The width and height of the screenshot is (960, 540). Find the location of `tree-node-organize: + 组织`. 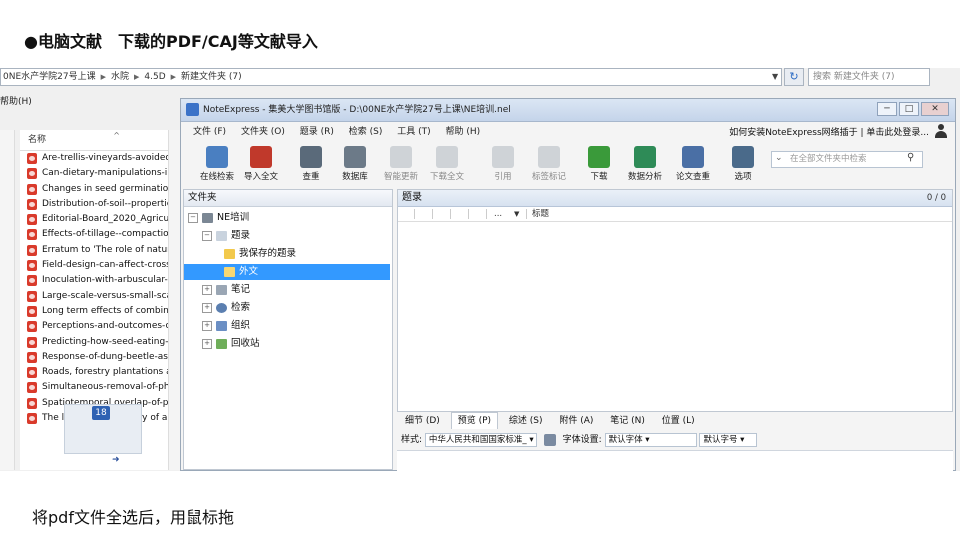

tree-node-organize: + 组织 is located at coordinates (226, 326).